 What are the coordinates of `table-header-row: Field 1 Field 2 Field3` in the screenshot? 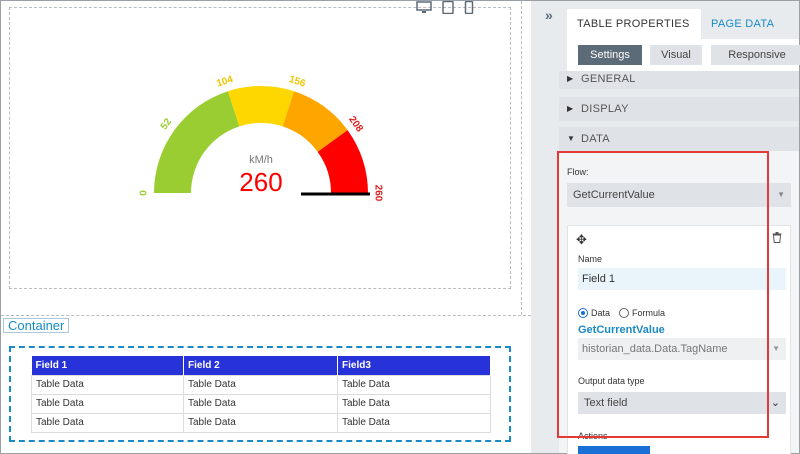 It's located at (261, 365).